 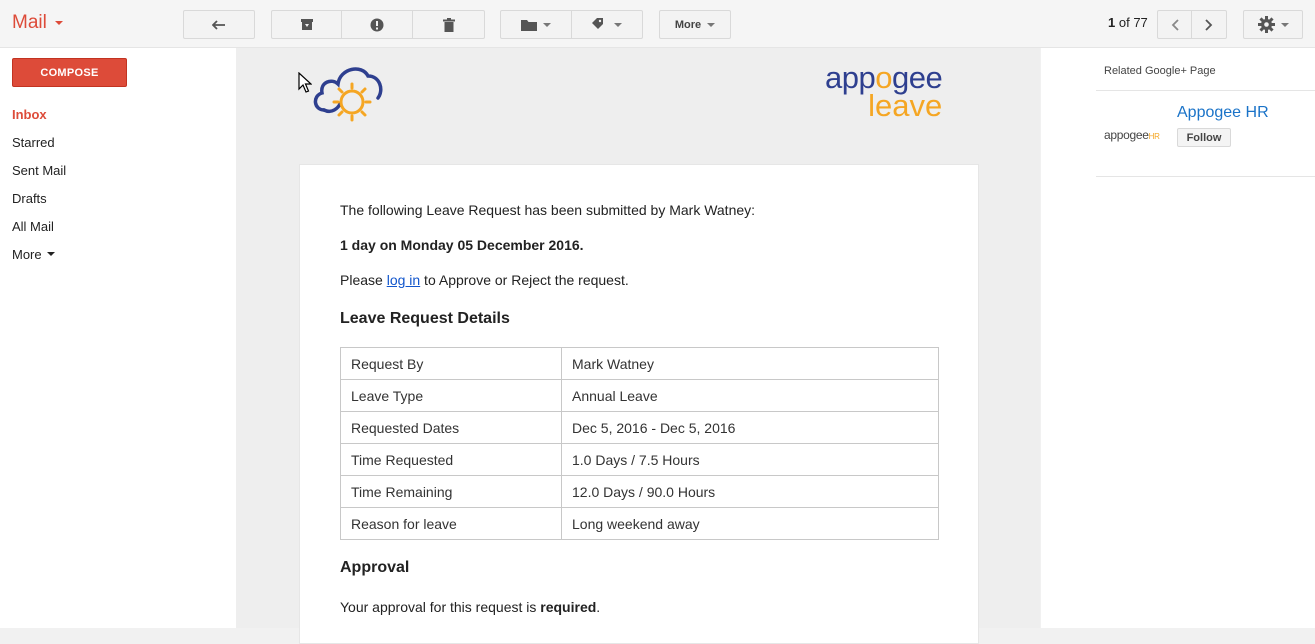 What do you see at coordinates (568, 607) in the screenshot?
I see `approval-required: required` at bounding box center [568, 607].